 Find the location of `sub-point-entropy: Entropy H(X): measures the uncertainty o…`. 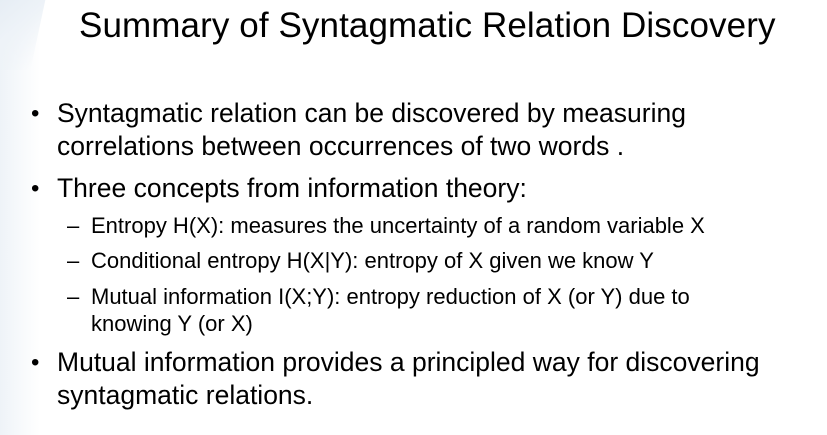

sub-point-entropy: Entropy H(X): measures the uncertainty o… is located at coordinates (398, 225).